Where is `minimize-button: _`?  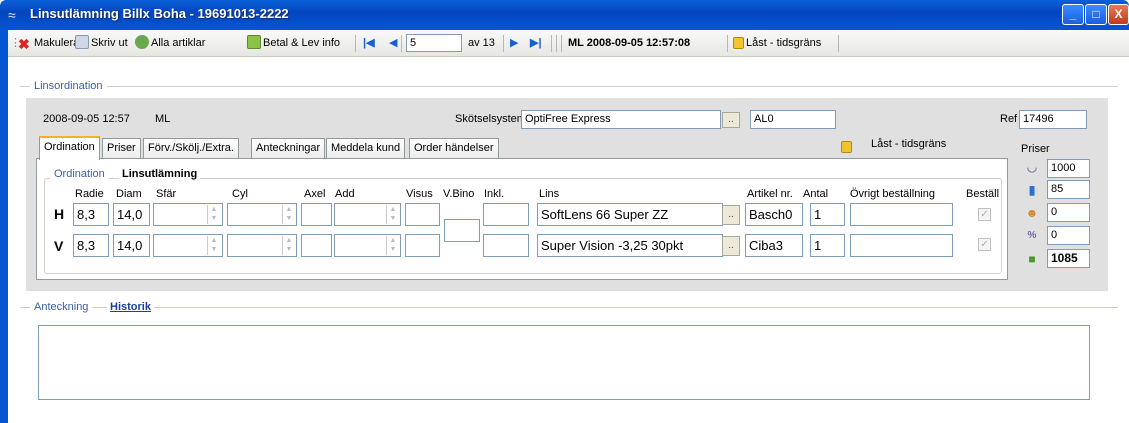
minimize-button: _ is located at coordinates (1073, 14).